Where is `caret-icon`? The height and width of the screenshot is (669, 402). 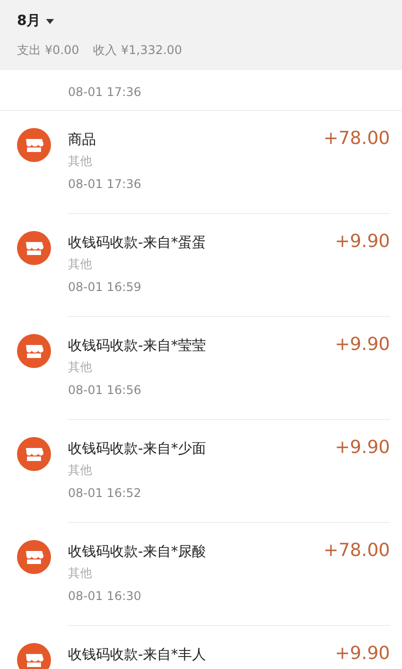
caret-icon is located at coordinates (50, 21).